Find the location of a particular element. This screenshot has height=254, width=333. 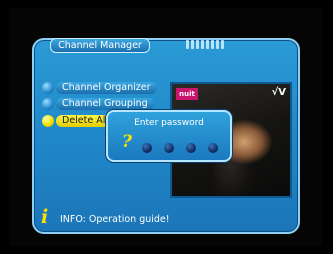

info-hint: INFO: Operation guide! is located at coordinates (115, 219).